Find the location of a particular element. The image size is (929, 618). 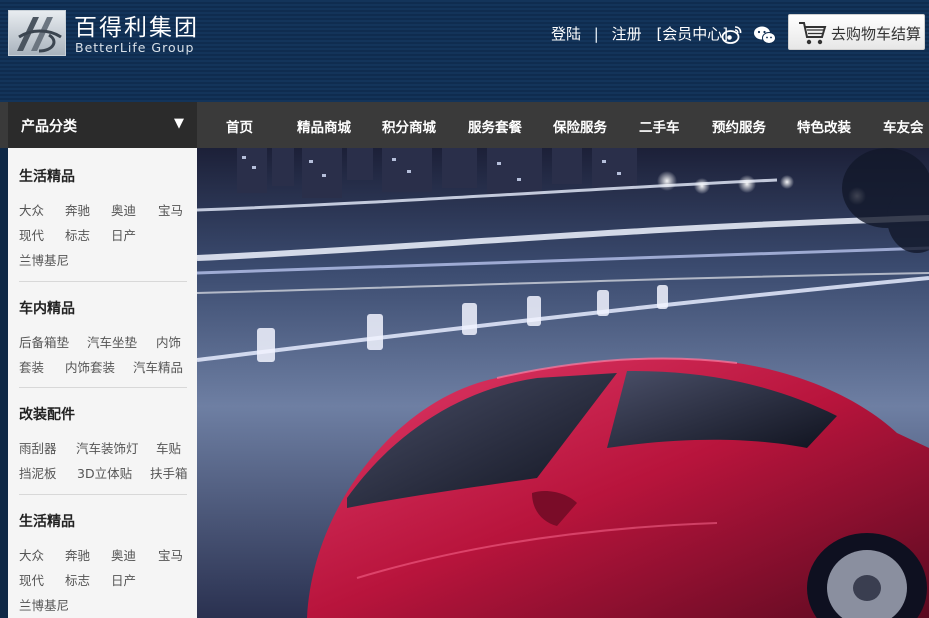

nav-item-appointment: 预约服务 is located at coordinates (739, 126).